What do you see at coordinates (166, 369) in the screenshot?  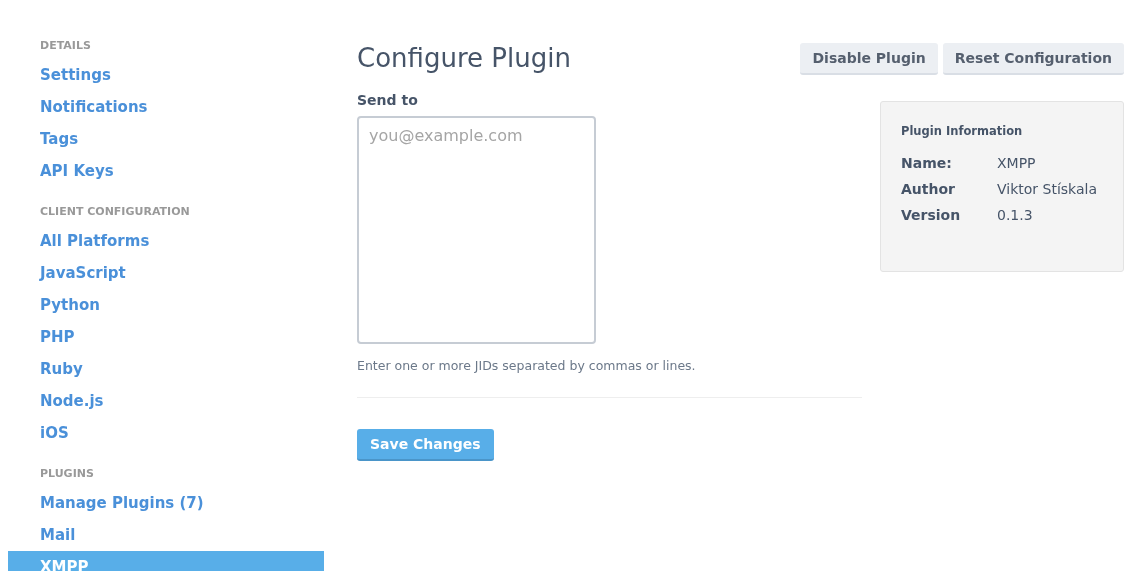 I see `sidebar-item: Ruby` at bounding box center [166, 369].